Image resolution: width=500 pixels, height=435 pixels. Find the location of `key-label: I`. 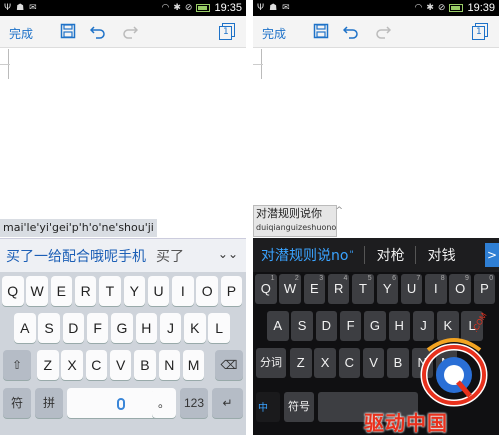

key-label: I is located at coordinates (436, 288).